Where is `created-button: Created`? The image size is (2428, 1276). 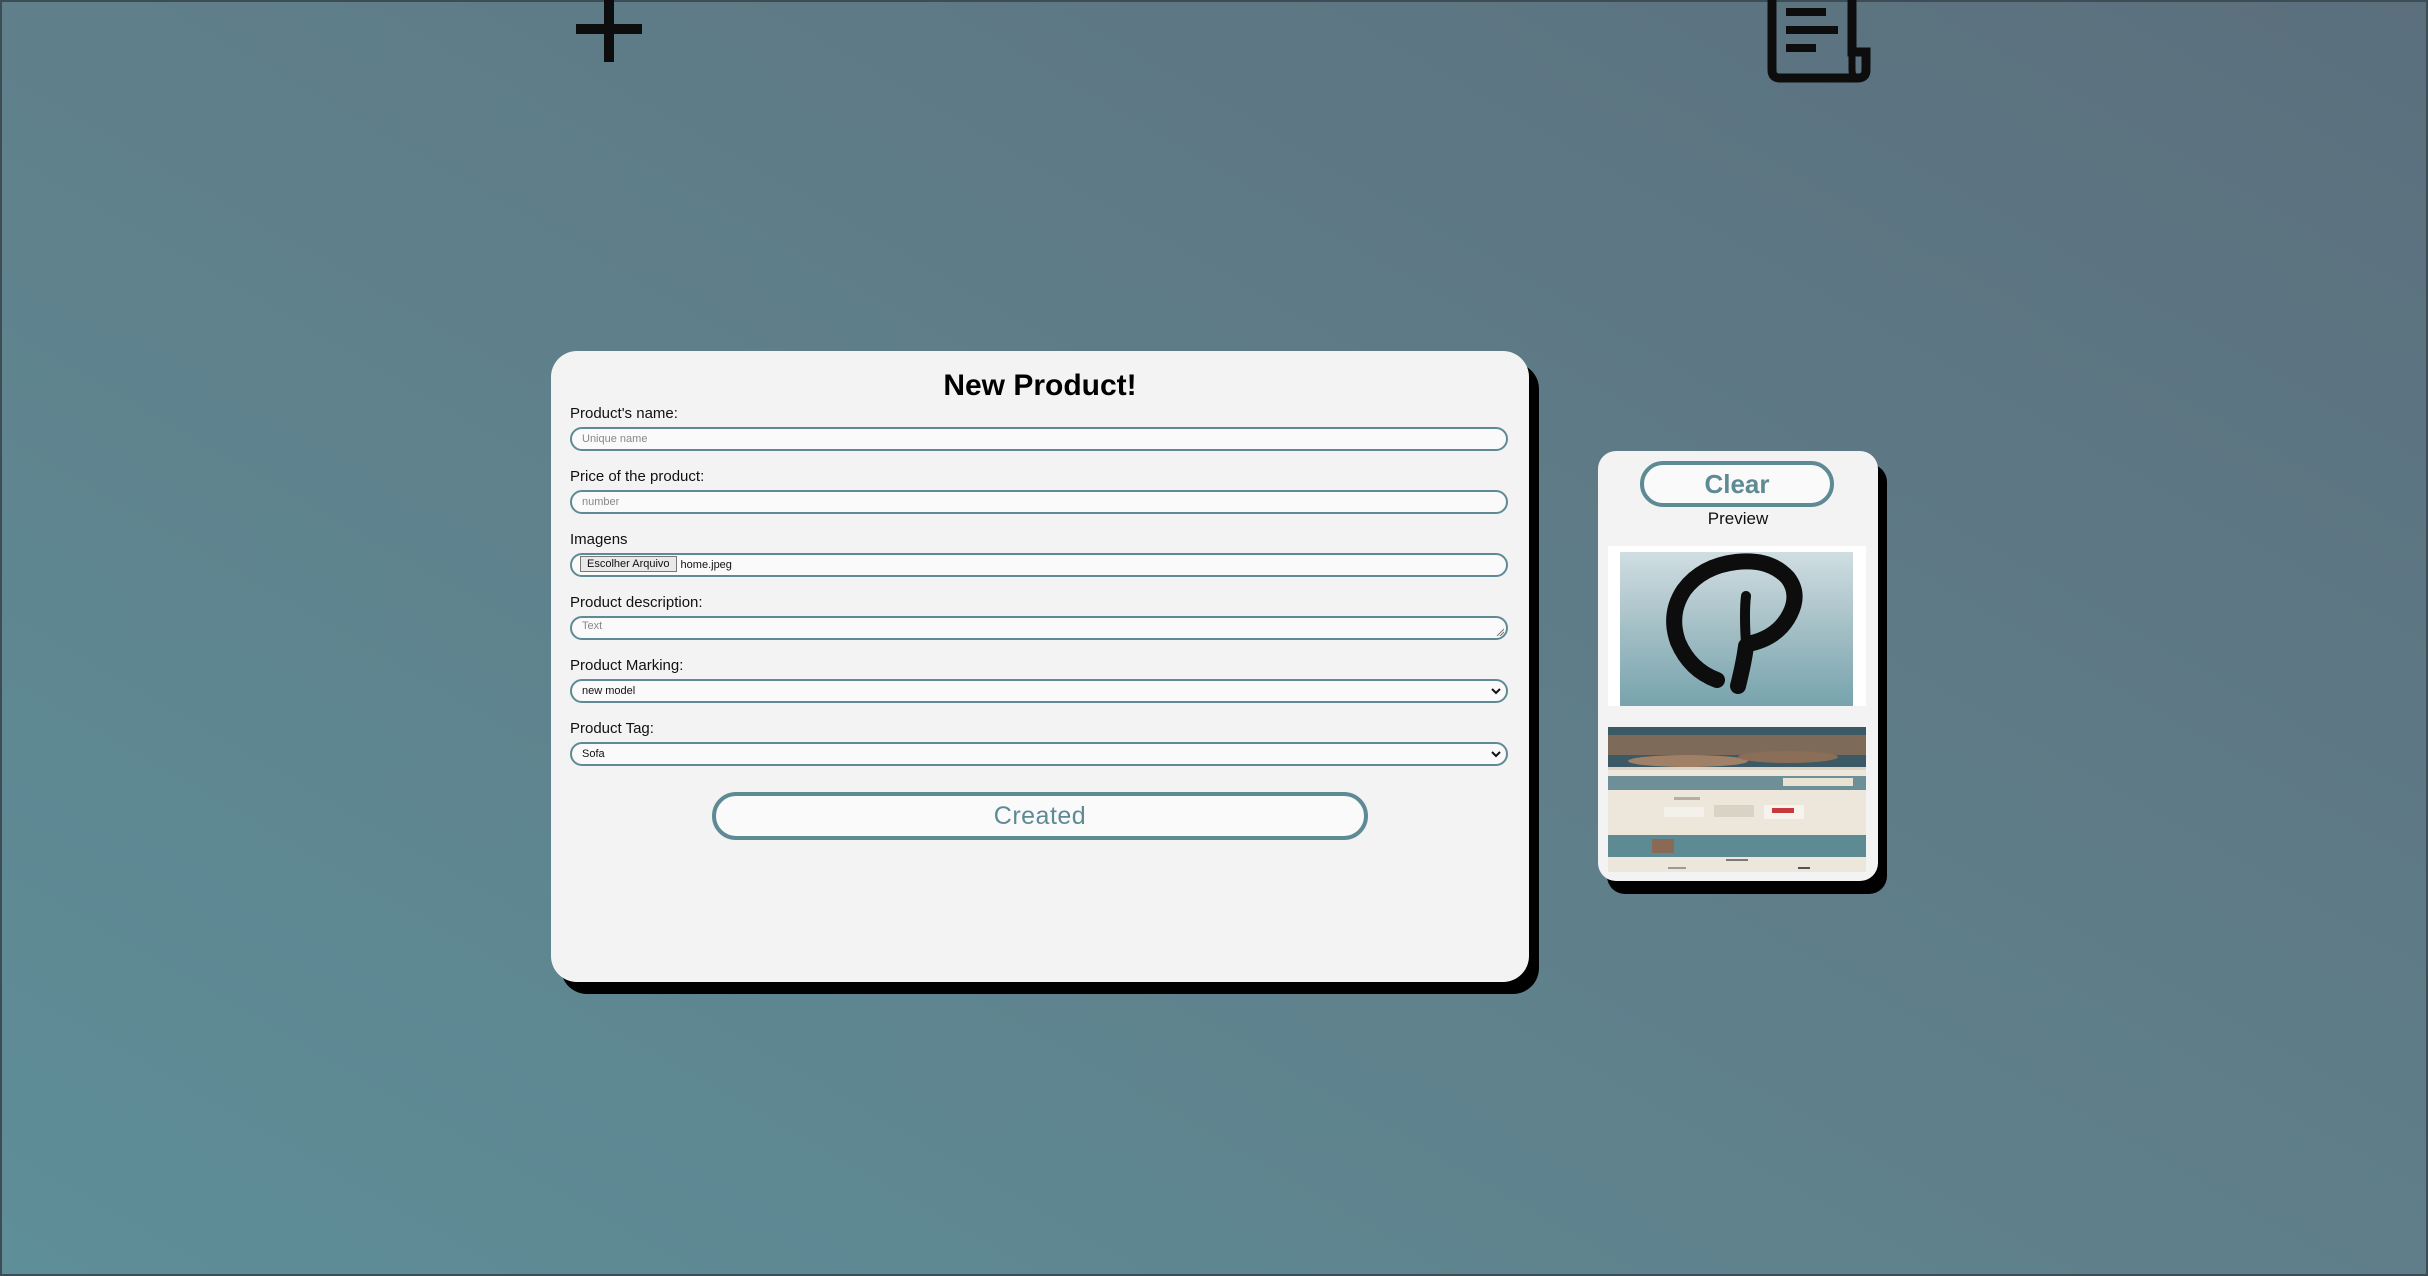
created-button: Created is located at coordinates (1040, 816).